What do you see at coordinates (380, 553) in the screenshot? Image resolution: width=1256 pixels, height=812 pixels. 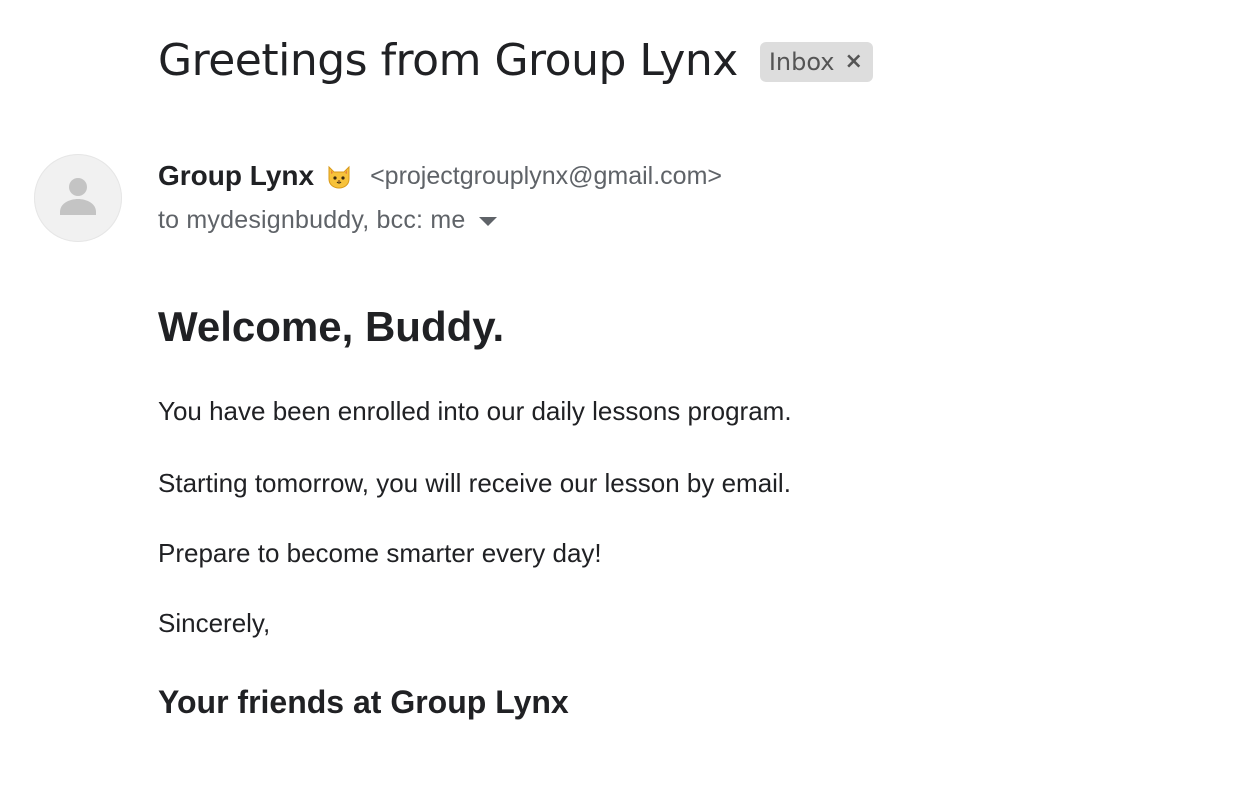 I see `body-paragraph: Prepare to become smarter every day!` at bounding box center [380, 553].